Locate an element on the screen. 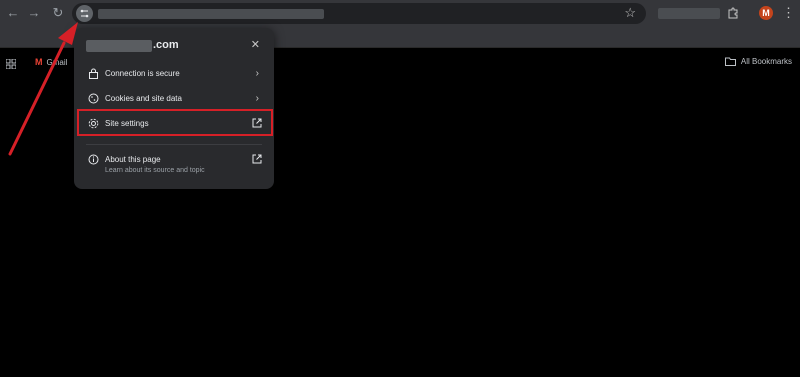 The width and height of the screenshot is (800, 377). close-icon: ✕ is located at coordinates (255, 44).